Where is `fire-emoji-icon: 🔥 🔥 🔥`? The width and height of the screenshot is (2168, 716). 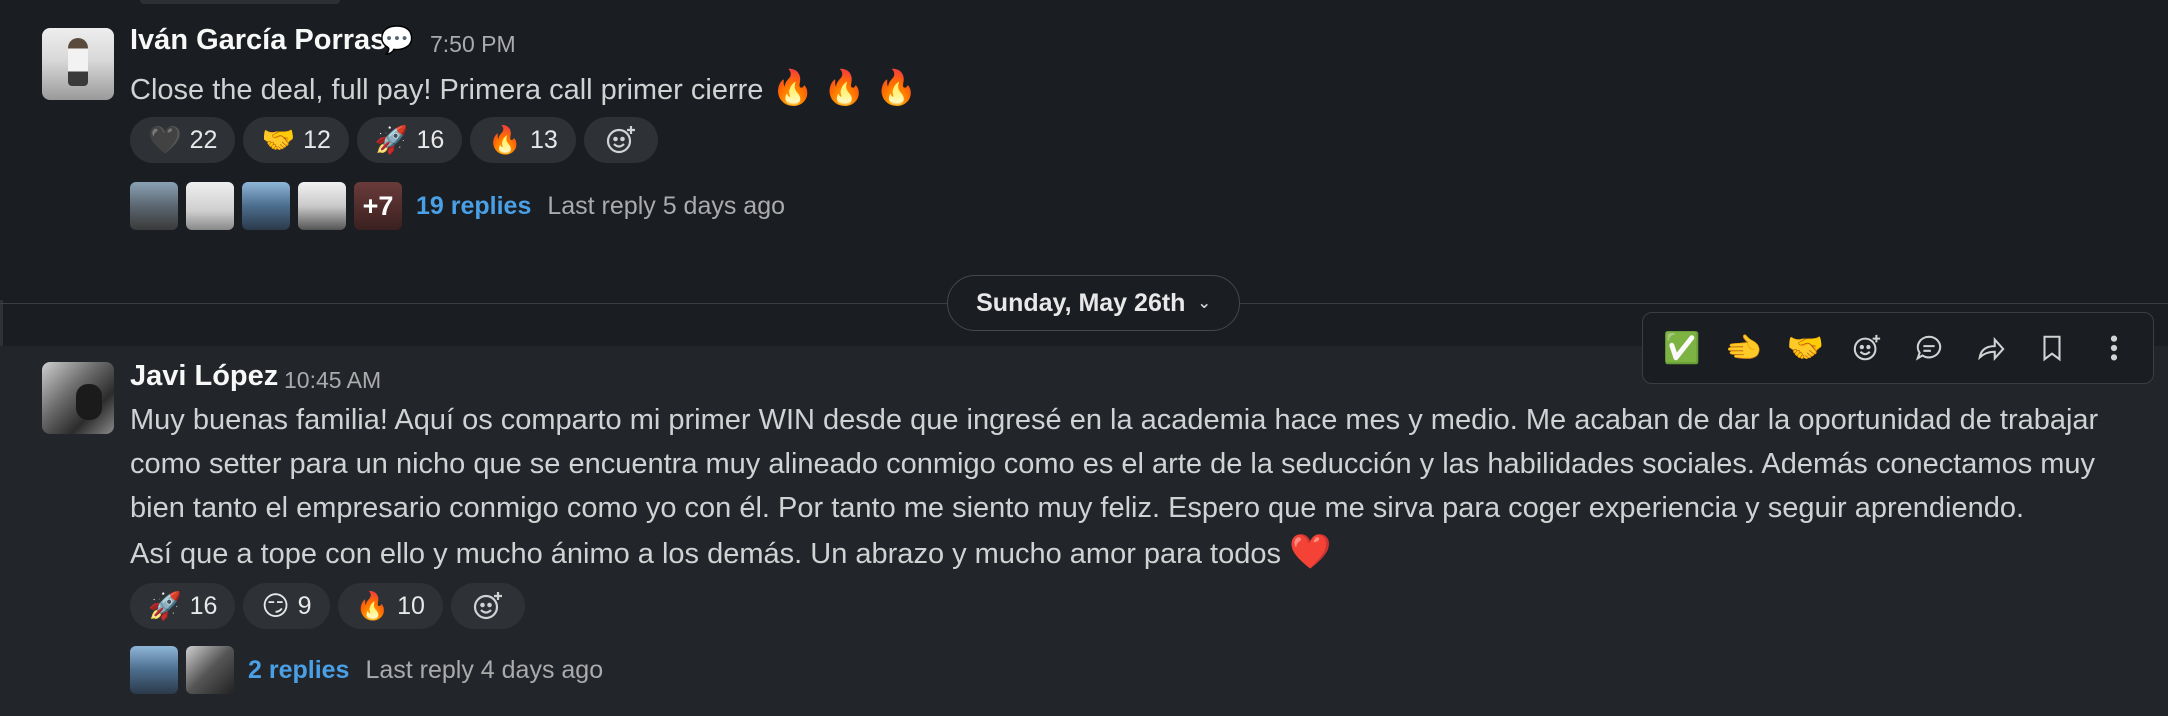 fire-emoji-icon: 🔥 🔥 🔥 is located at coordinates (844, 88).